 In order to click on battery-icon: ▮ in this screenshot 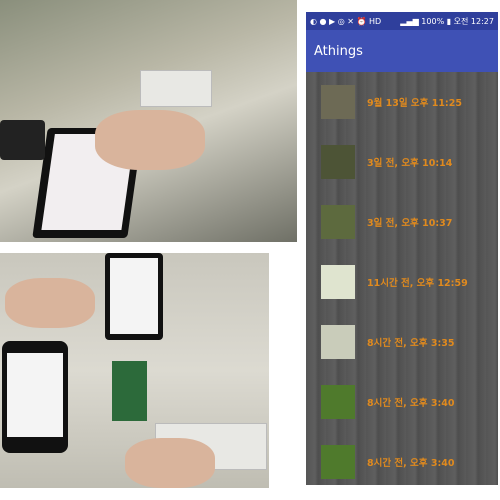, I will do `click(449, 21)`.